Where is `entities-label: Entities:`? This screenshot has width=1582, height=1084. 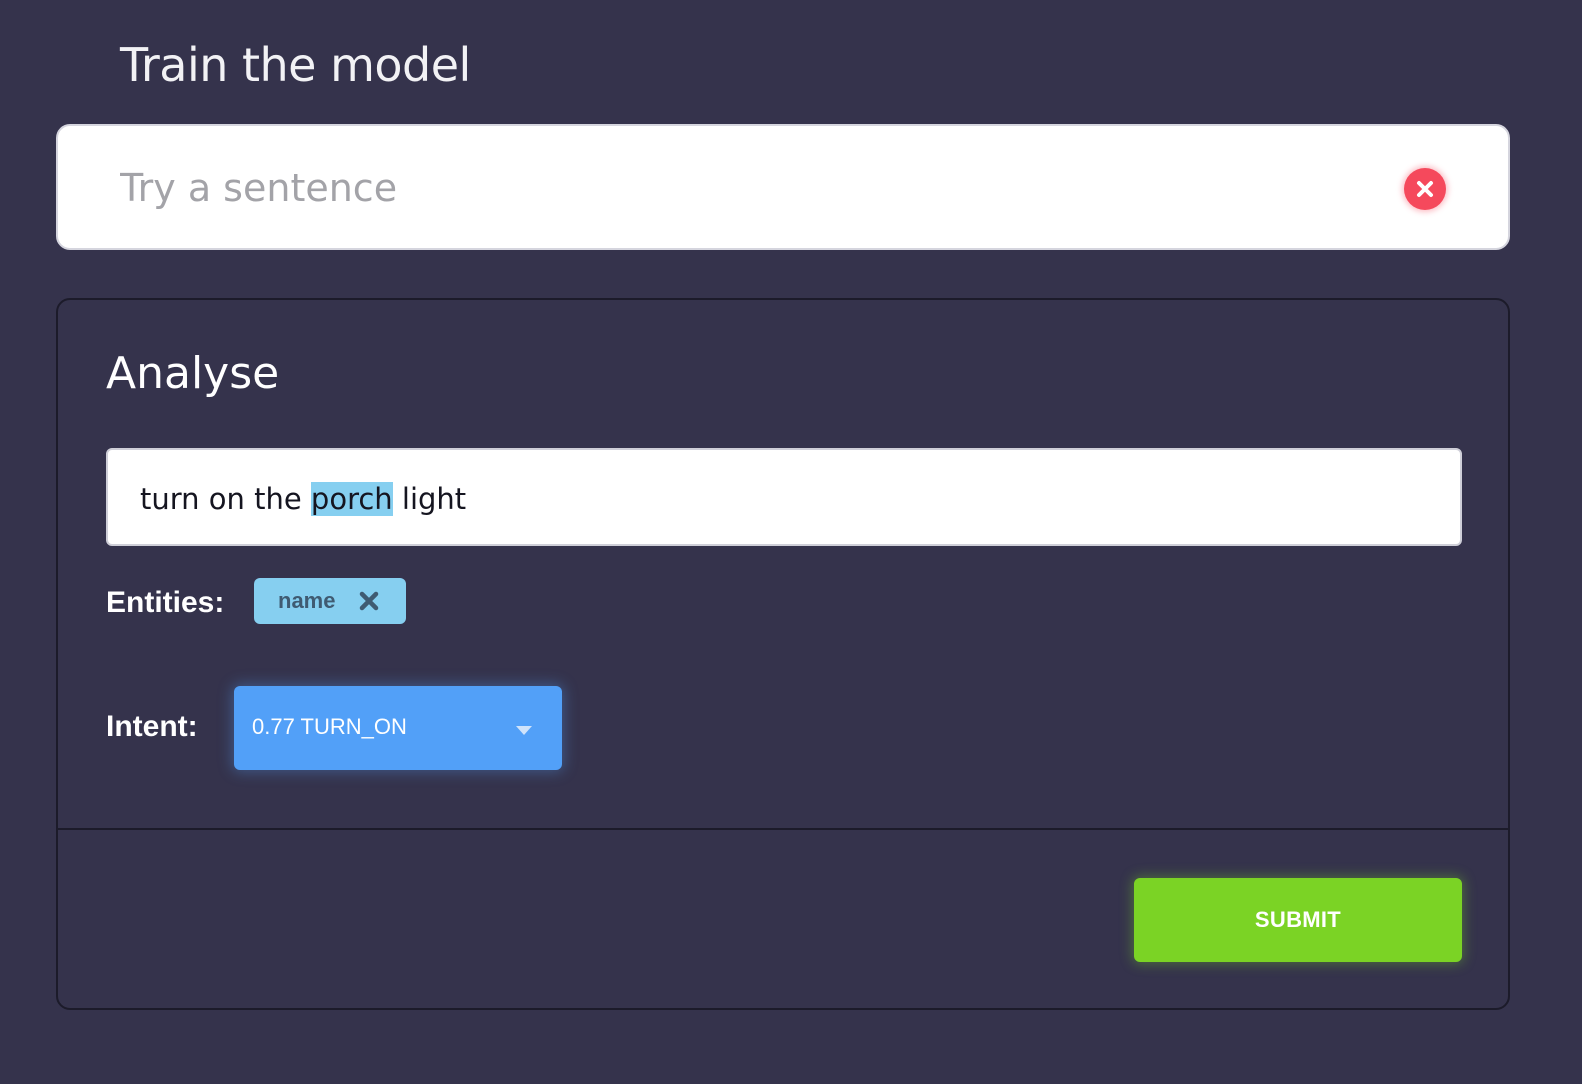 entities-label: Entities: is located at coordinates (165, 602).